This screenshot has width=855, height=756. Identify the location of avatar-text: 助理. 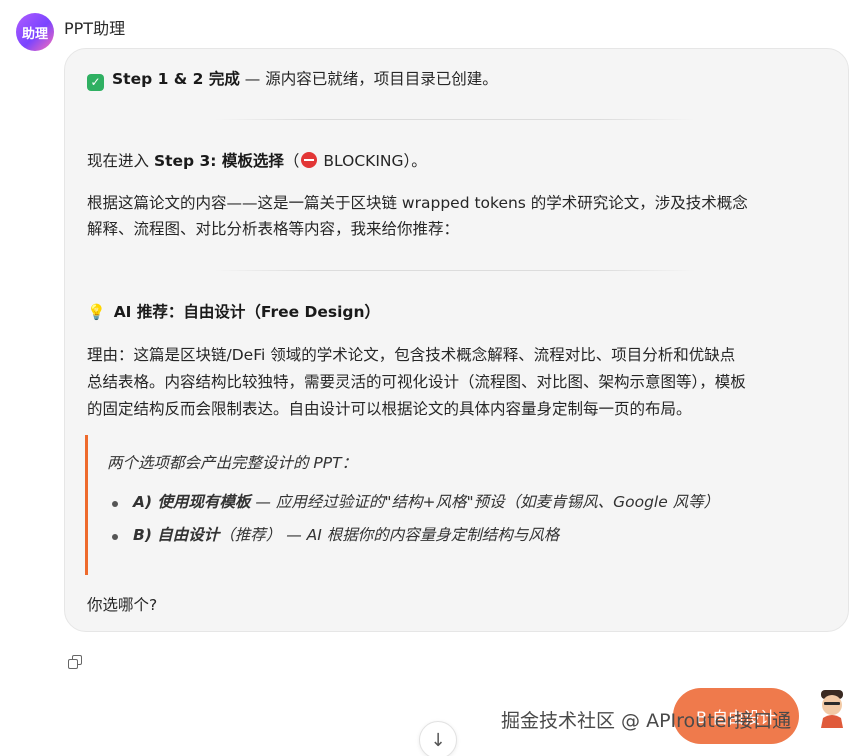
(34, 34).